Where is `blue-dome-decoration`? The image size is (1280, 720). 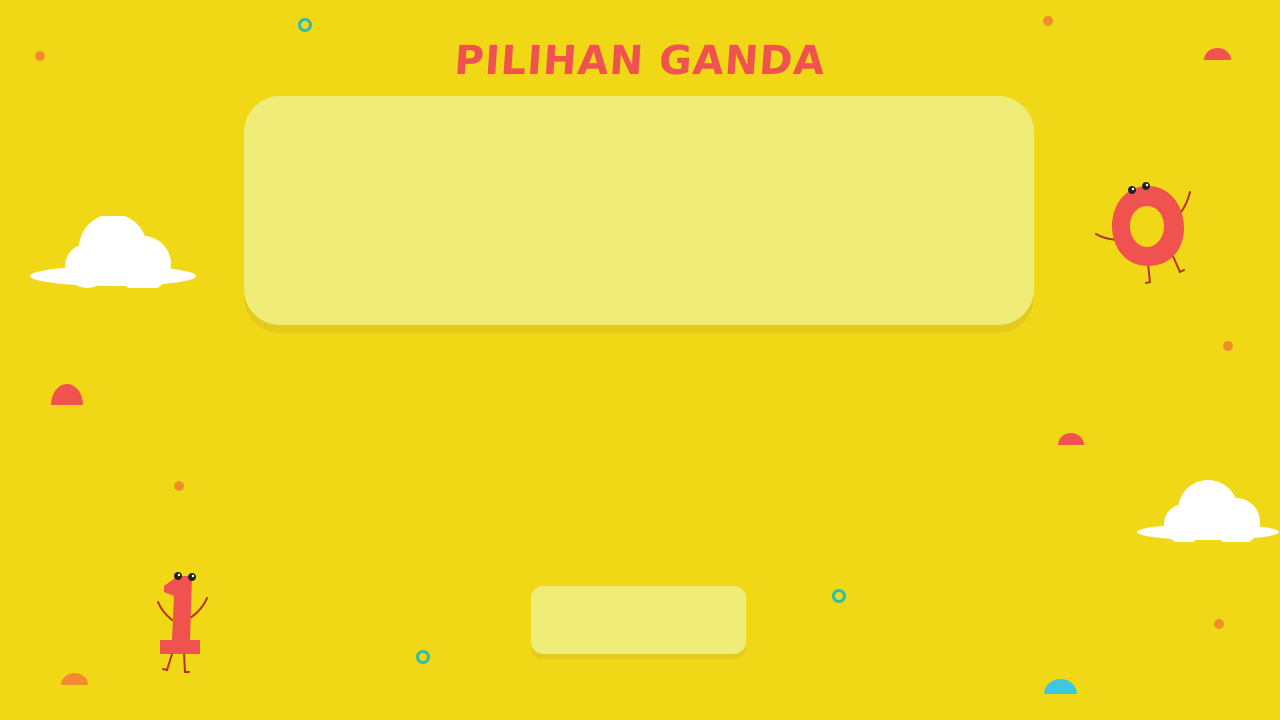
blue-dome-decoration is located at coordinates (1060, 686).